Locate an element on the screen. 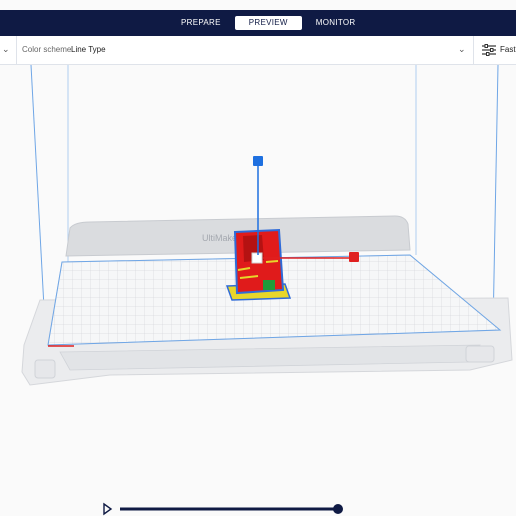  print-settings-button: Fast - is located at coordinates (494, 50).